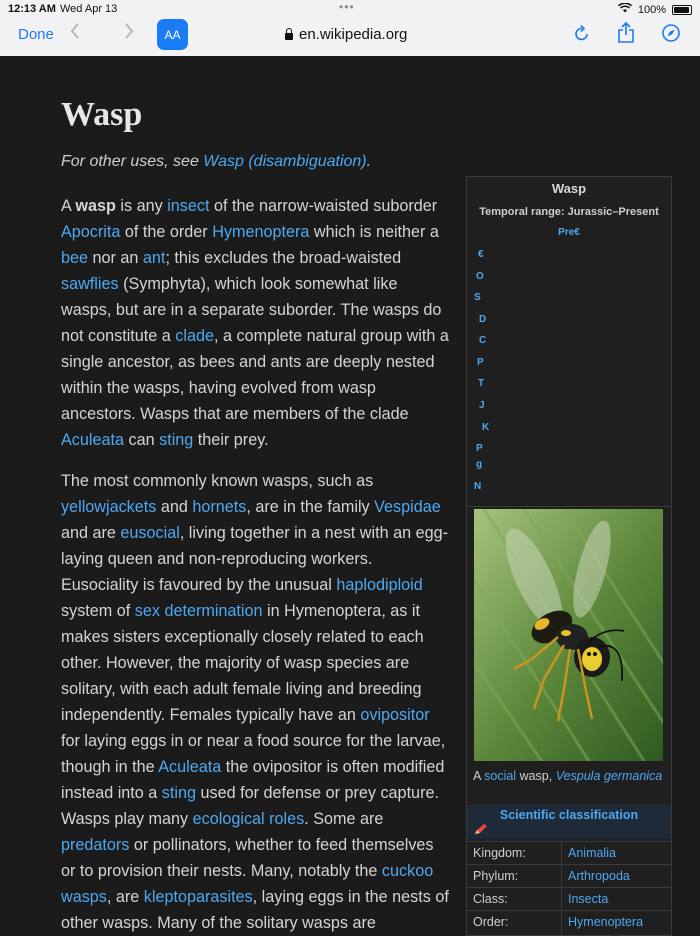  Describe the element at coordinates (481, 383) in the screenshot. I see `era-link: T` at that location.